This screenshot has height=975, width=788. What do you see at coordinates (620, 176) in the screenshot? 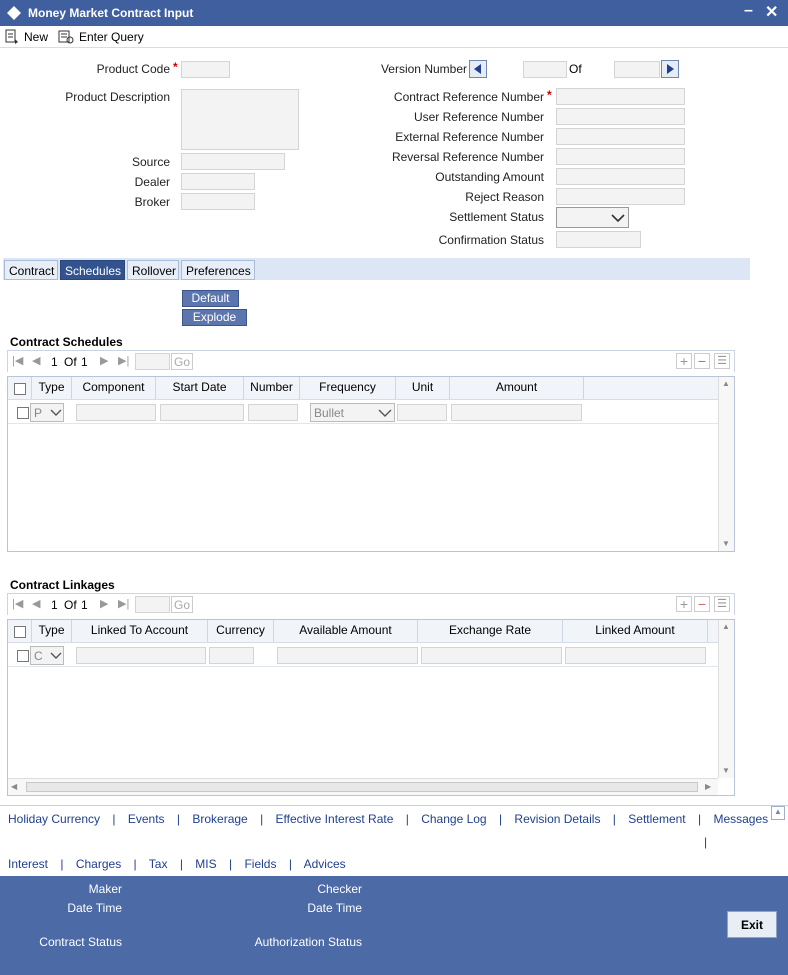
I see `outstanding-amount-input` at bounding box center [620, 176].